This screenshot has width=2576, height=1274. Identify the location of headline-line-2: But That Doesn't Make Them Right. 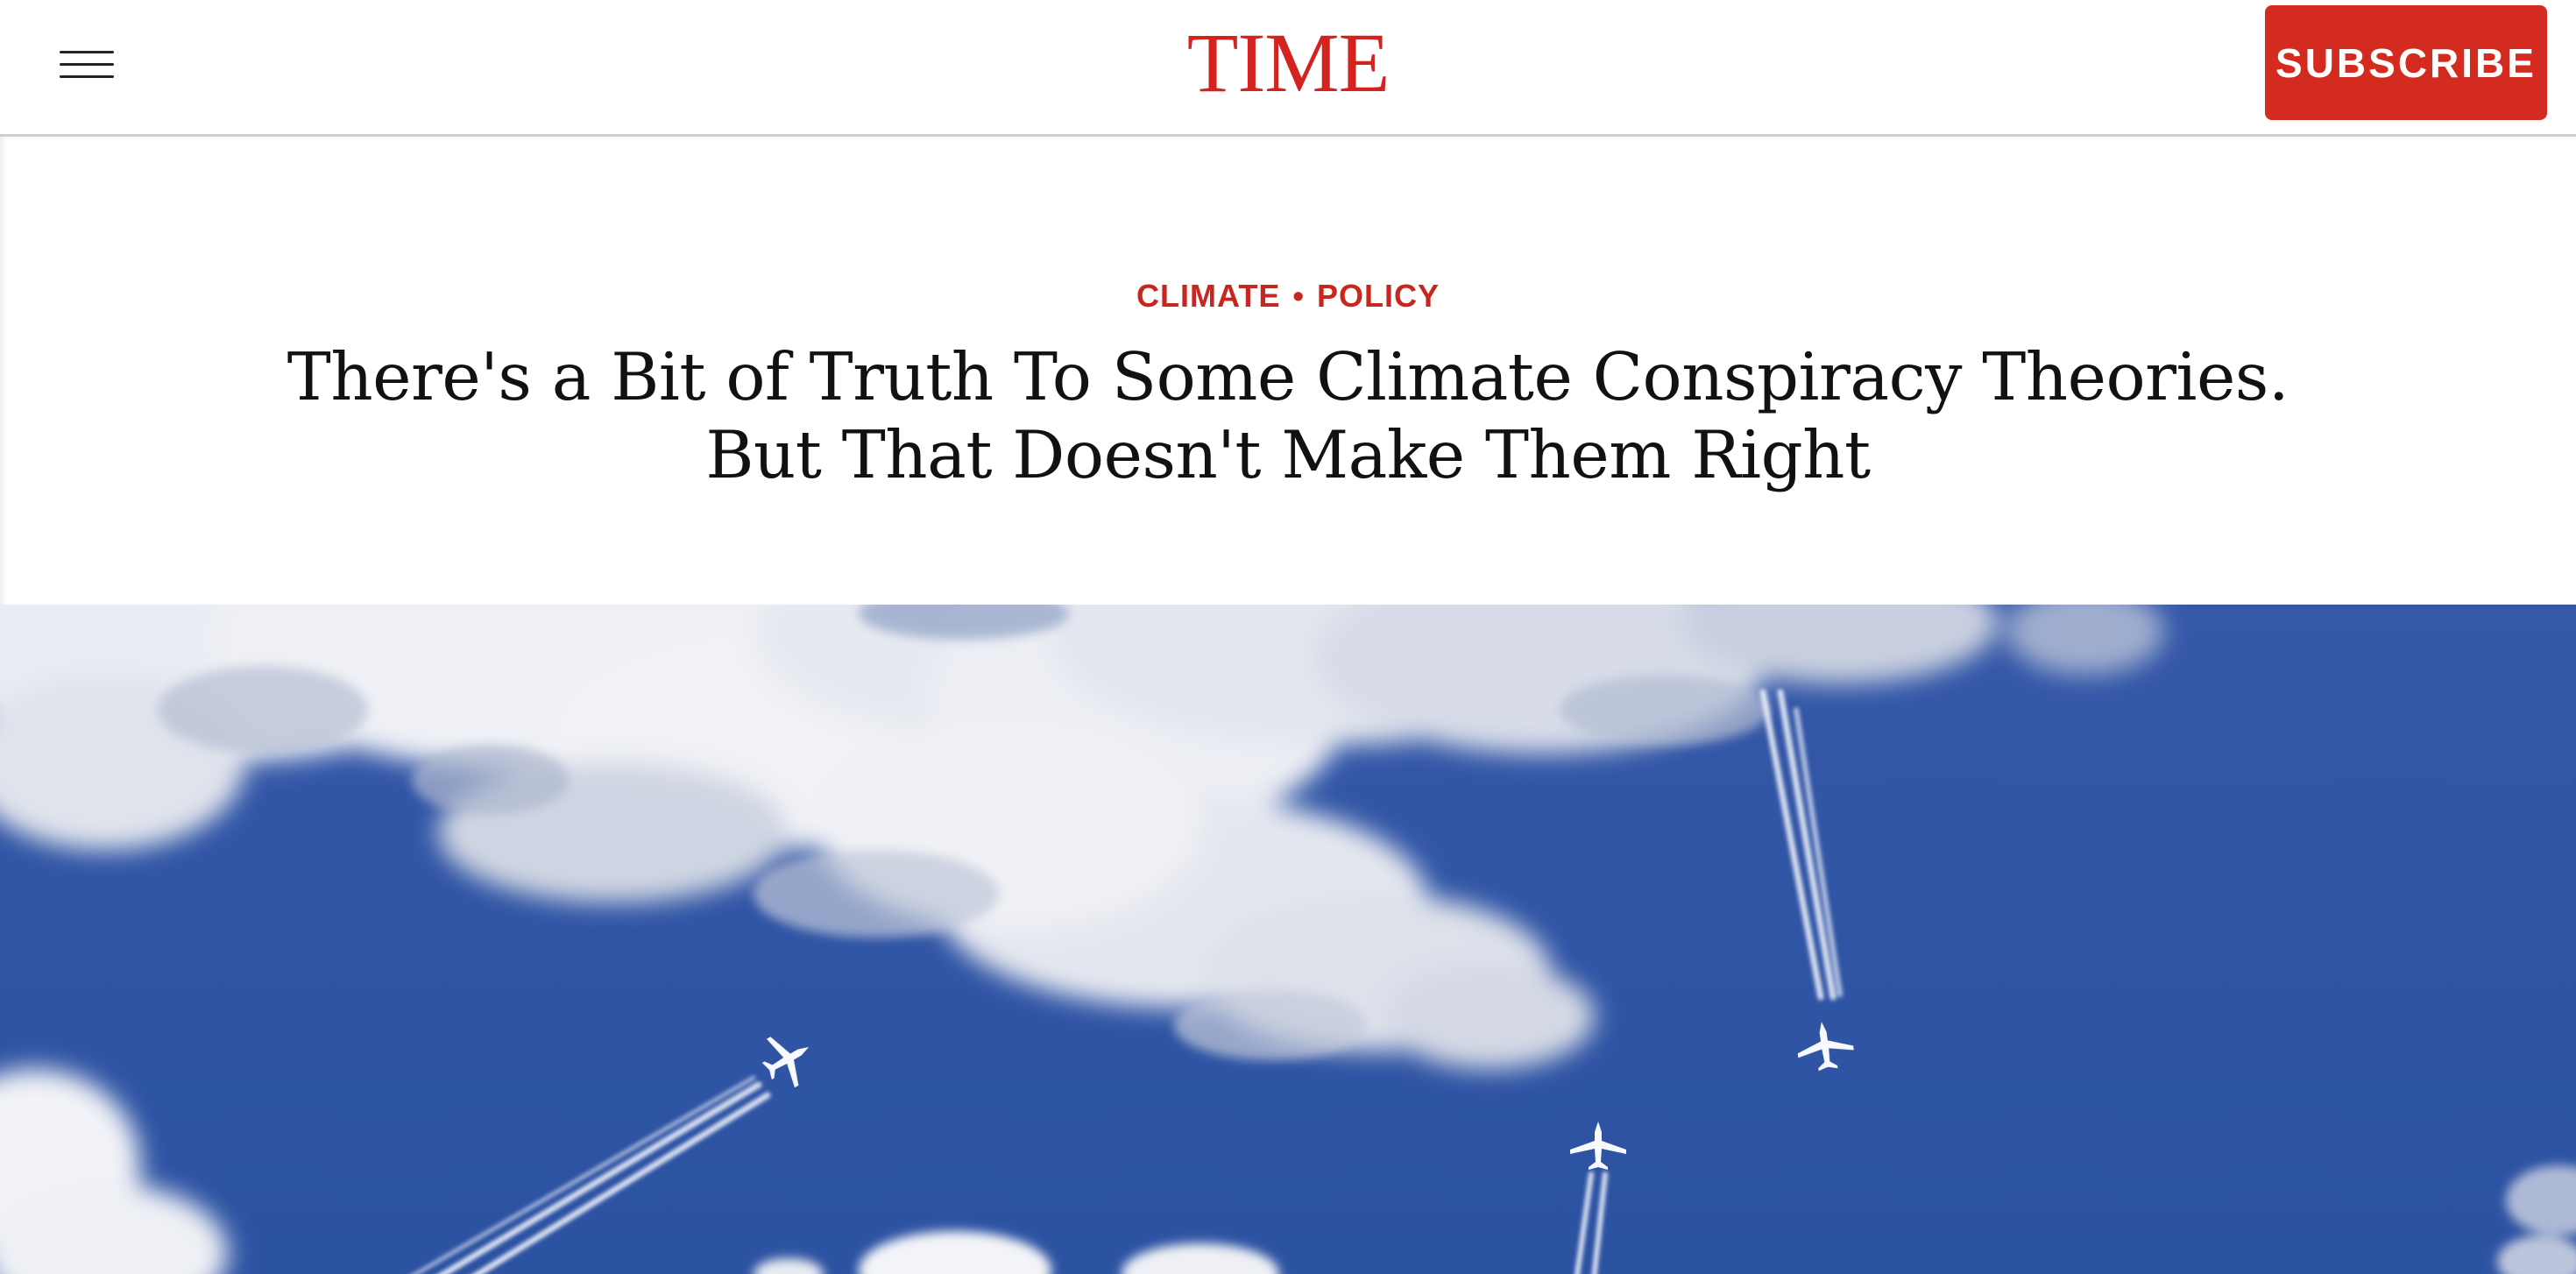
(1288, 454).